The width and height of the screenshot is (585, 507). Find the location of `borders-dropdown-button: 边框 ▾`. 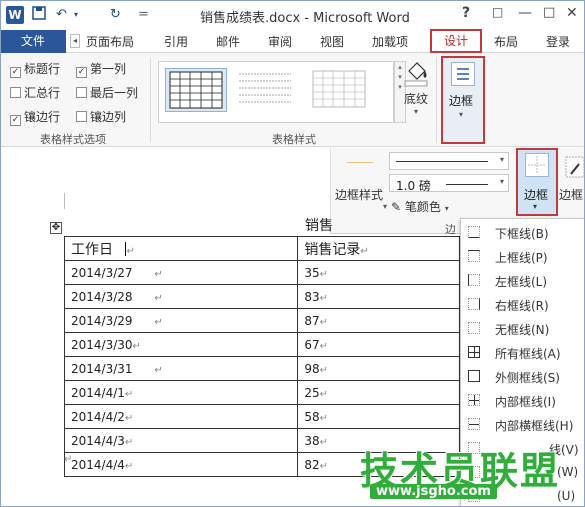

borders-dropdown-button: 边框 ▾ is located at coordinates (537, 182).